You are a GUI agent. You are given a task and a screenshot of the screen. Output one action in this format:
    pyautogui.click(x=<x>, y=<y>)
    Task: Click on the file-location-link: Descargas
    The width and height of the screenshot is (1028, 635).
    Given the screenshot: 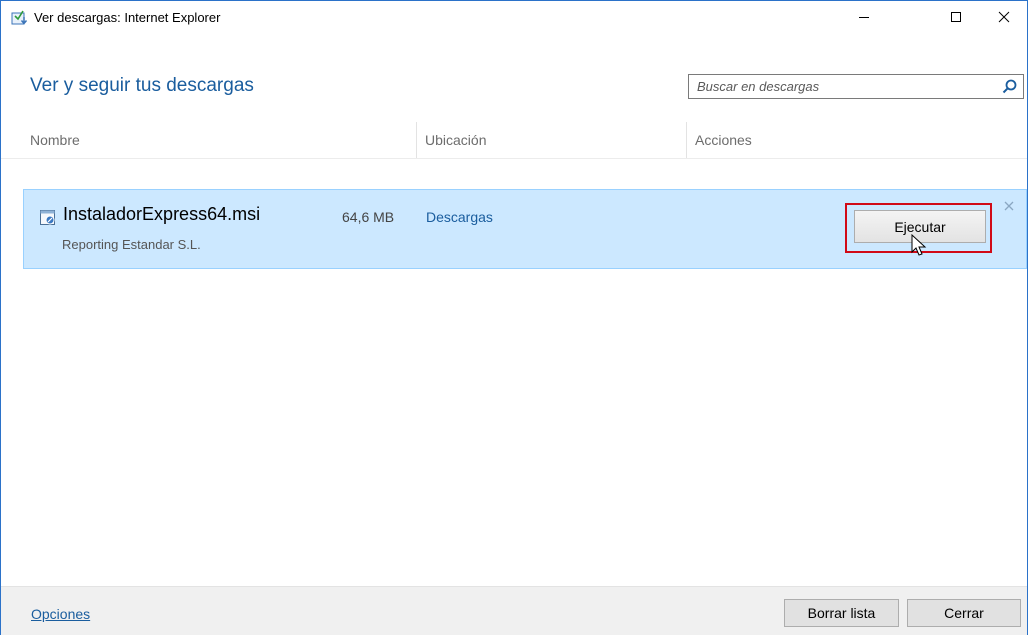 What is the action you would take?
    pyautogui.click(x=459, y=217)
    